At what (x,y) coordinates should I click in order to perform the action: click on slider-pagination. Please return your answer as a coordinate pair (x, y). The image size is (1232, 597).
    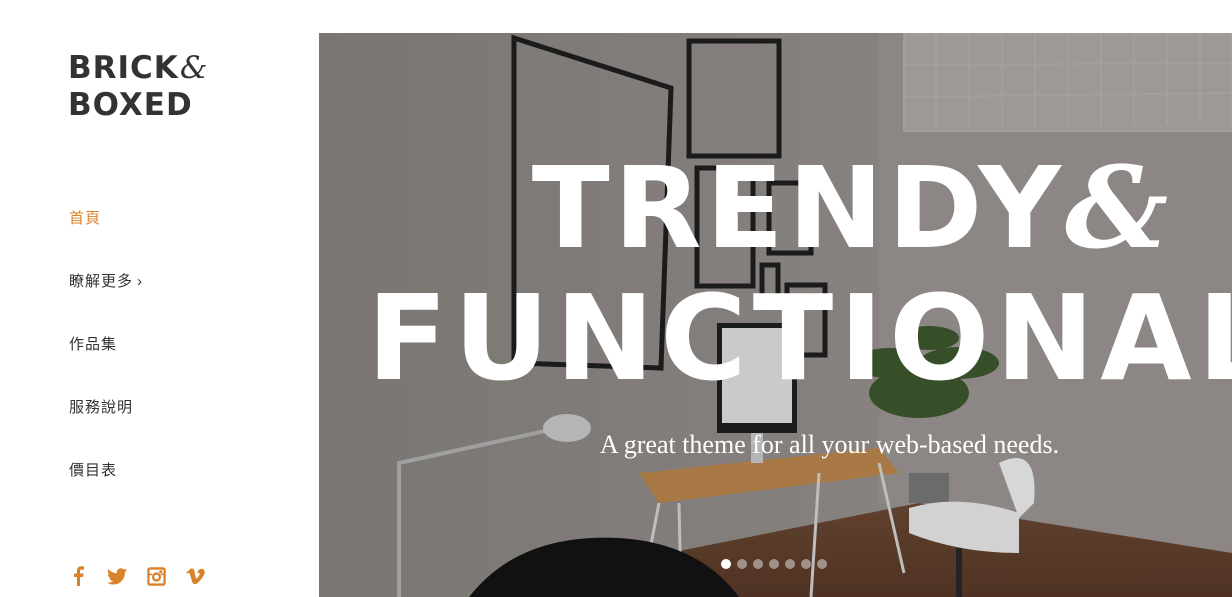
    Looking at the image, I should click on (774, 564).